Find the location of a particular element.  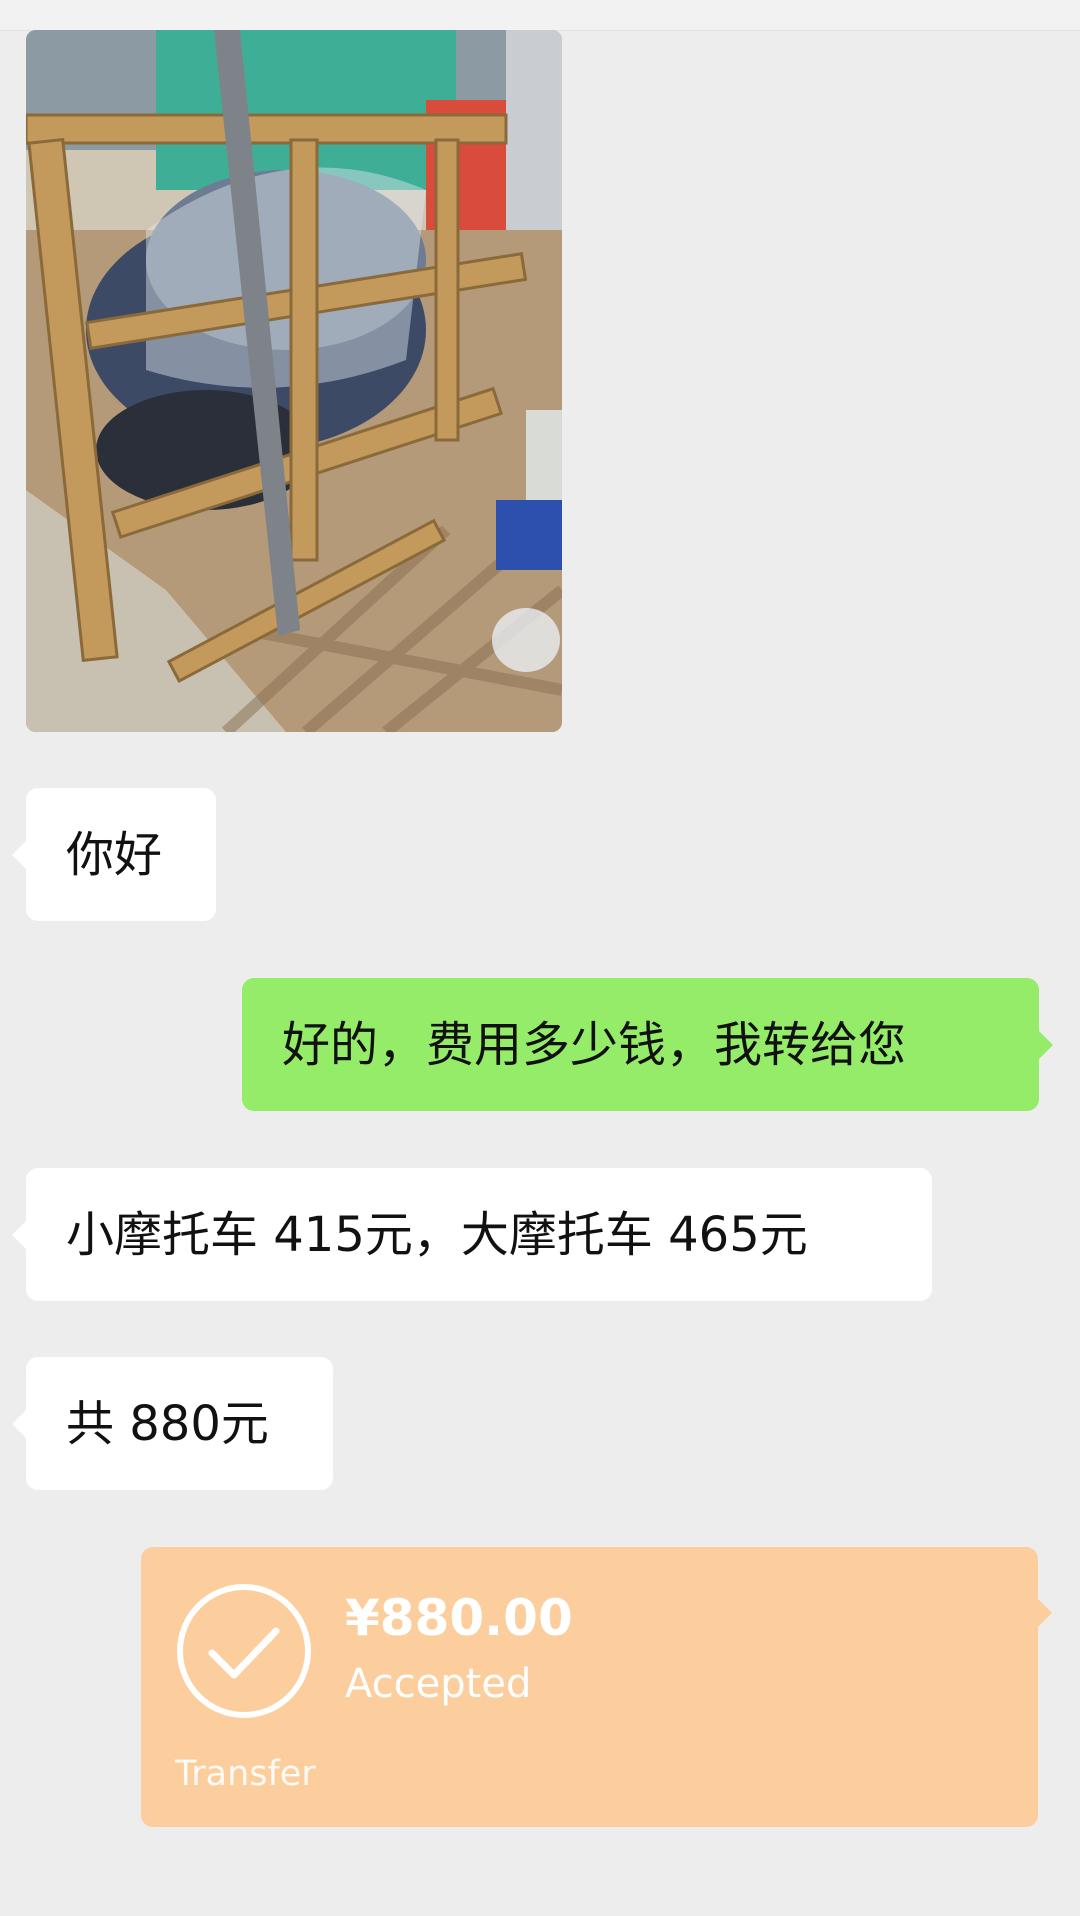

transfer-card: ¥880.00 Accepted Transfer is located at coordinates (596, 1687).